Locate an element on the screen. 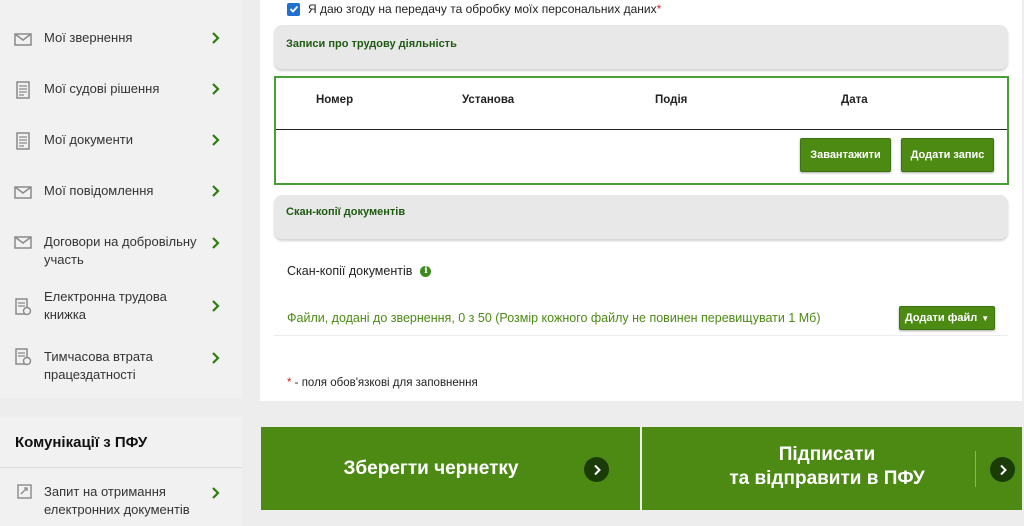 The image size is (1024, 526). column-header-event: Подія is located at coordinates (671, 100).